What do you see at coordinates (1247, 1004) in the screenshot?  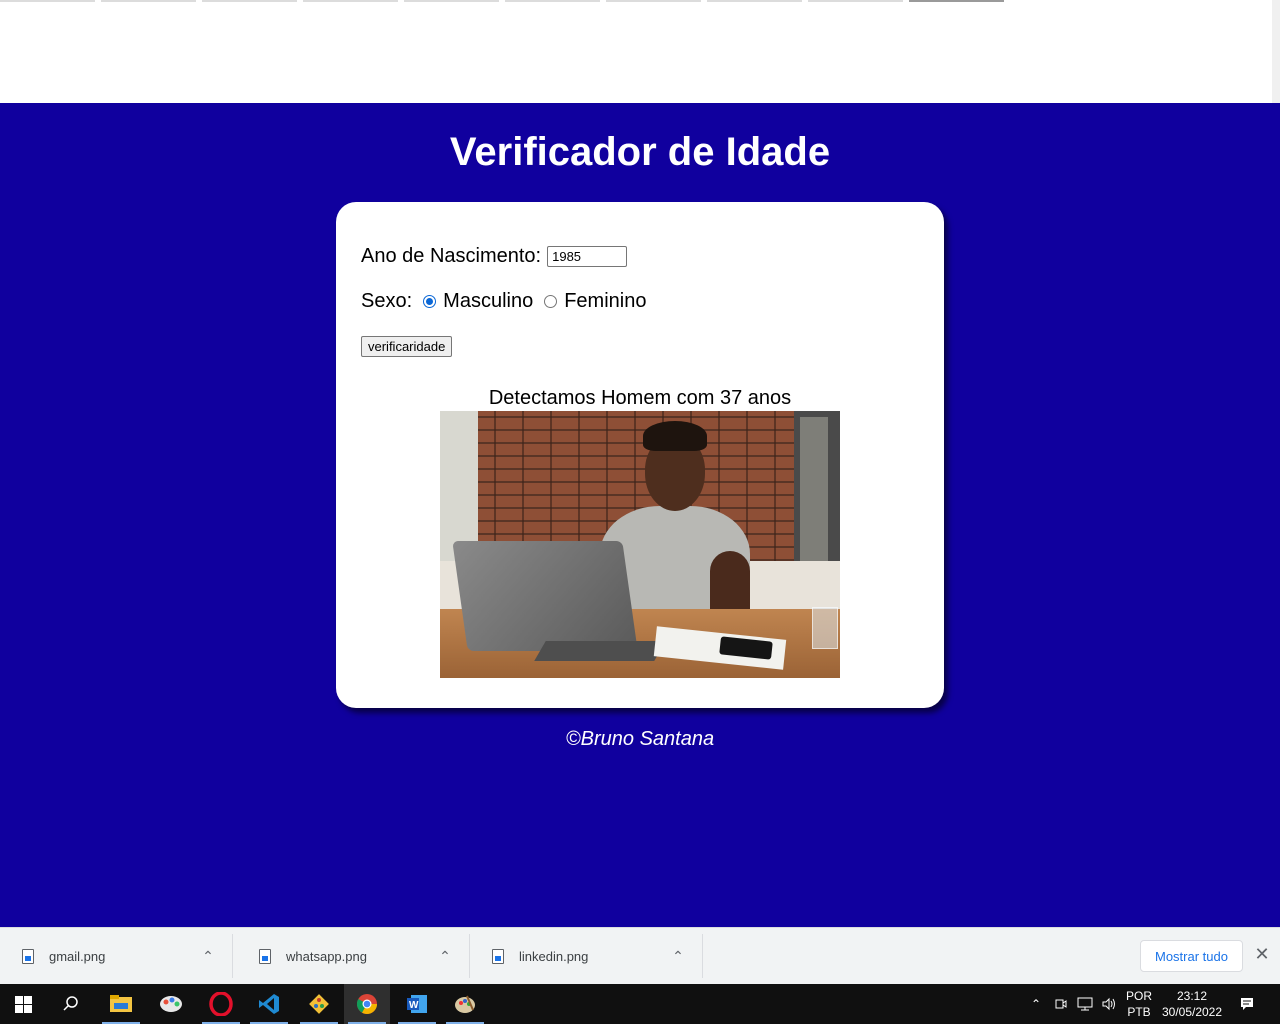 I see `notification-icon` at bounding box center [1247, 1004].